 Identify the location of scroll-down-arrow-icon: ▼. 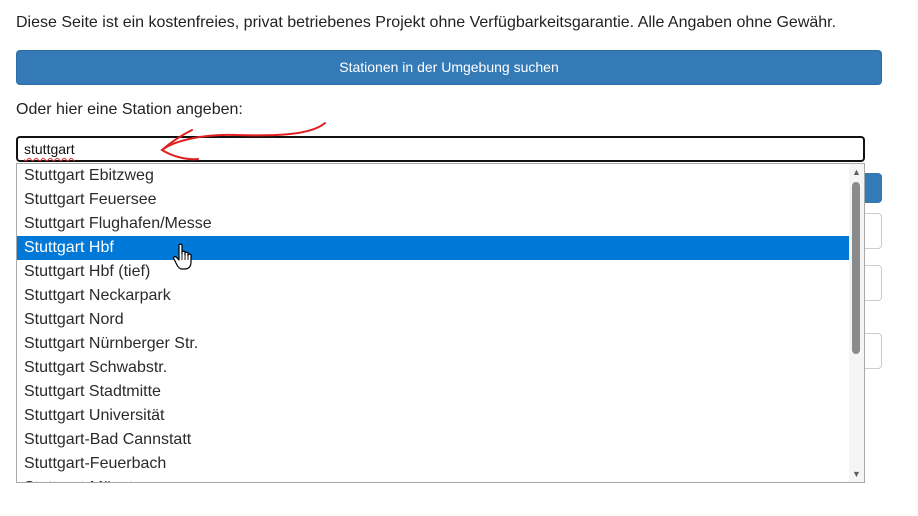
(856, 474).